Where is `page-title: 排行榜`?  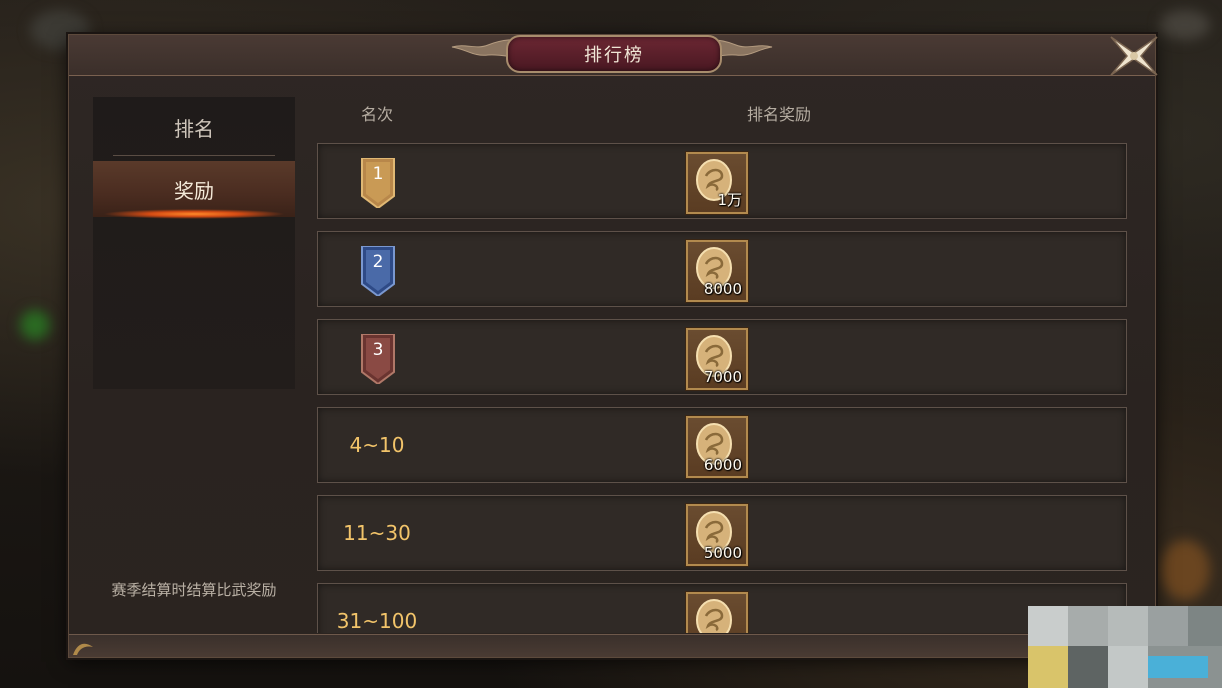 page-title: 排行榜 is located at coordinates (614, 55).